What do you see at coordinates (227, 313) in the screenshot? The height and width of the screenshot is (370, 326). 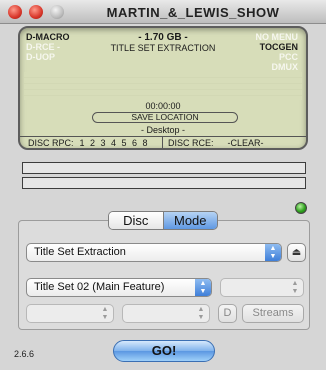 I see `d-button: D` at bounding box center [227, 313].